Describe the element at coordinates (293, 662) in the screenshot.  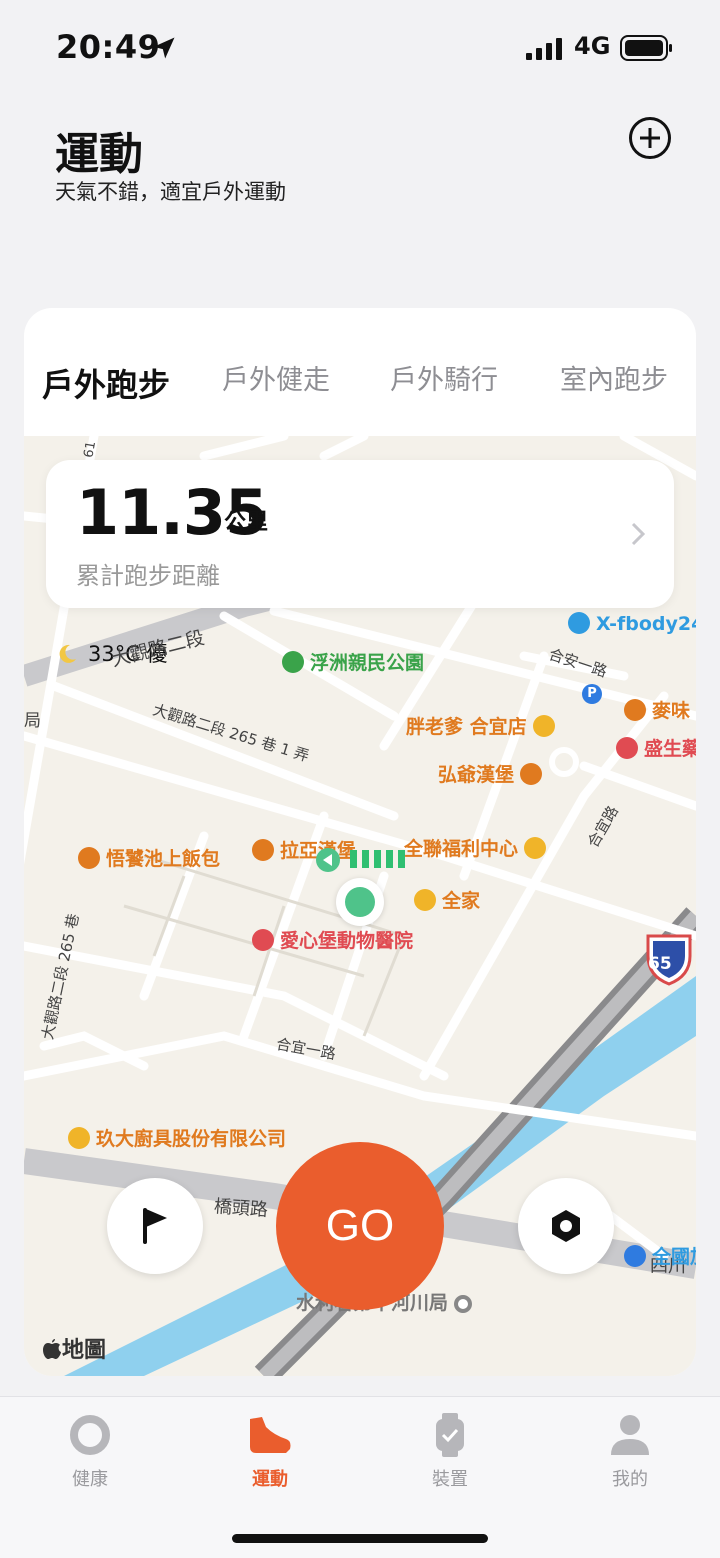
I see `park-icon` at that location.